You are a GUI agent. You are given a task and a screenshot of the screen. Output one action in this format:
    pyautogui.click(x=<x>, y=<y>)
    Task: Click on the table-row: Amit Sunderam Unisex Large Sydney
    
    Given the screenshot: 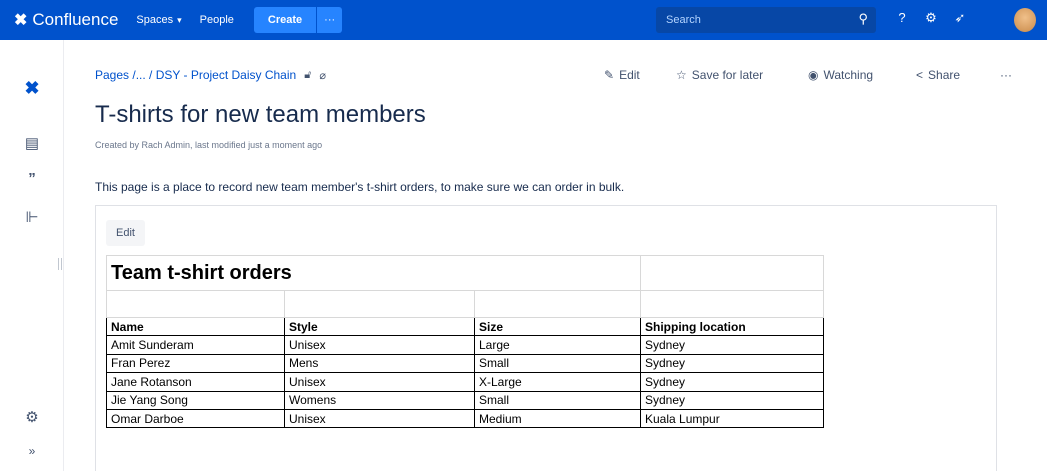 What is the action you would take?
    pyautogui.click(x=465, y=345)
    